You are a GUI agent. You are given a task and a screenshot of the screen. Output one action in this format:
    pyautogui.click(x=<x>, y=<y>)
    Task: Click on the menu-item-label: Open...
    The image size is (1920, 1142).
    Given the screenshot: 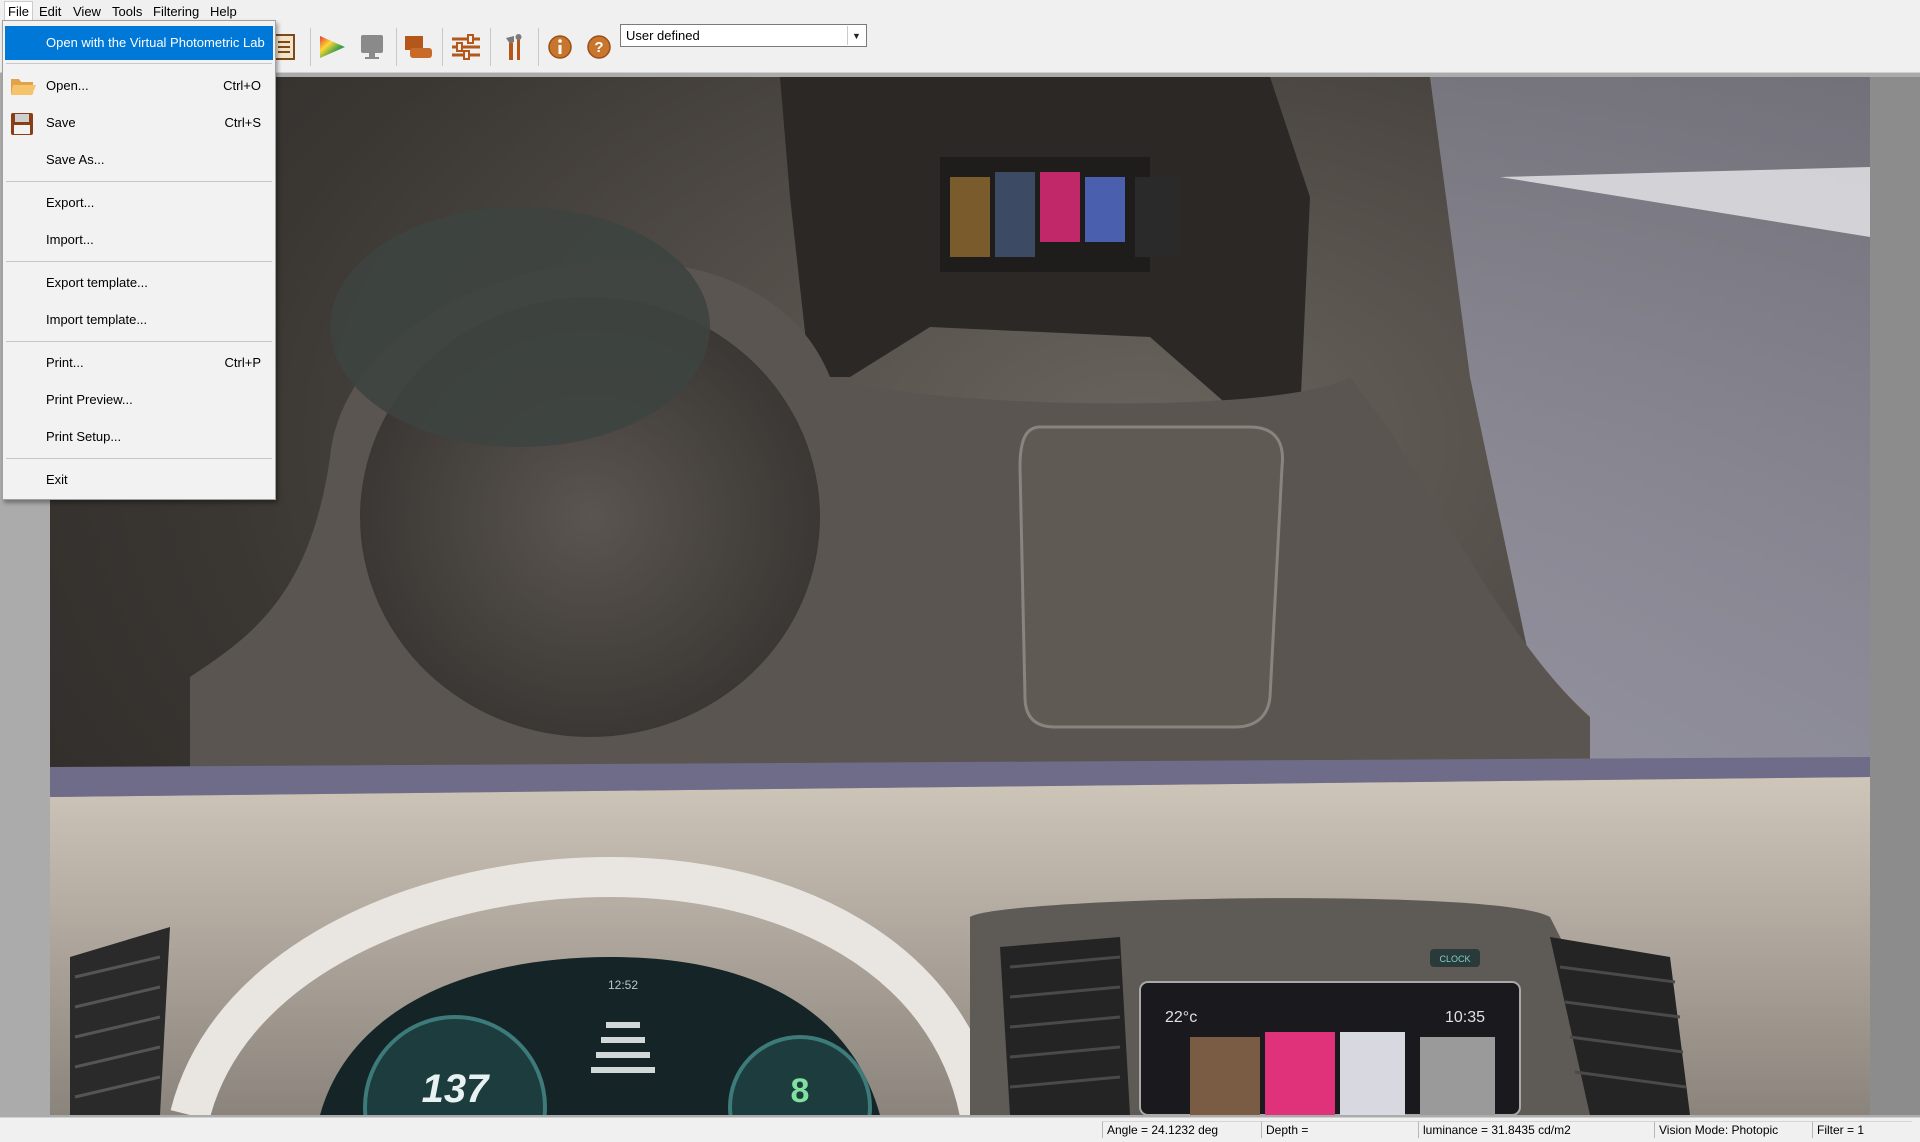 What is the action you would take?
    pyautogui.click(x=67, y=85)
    